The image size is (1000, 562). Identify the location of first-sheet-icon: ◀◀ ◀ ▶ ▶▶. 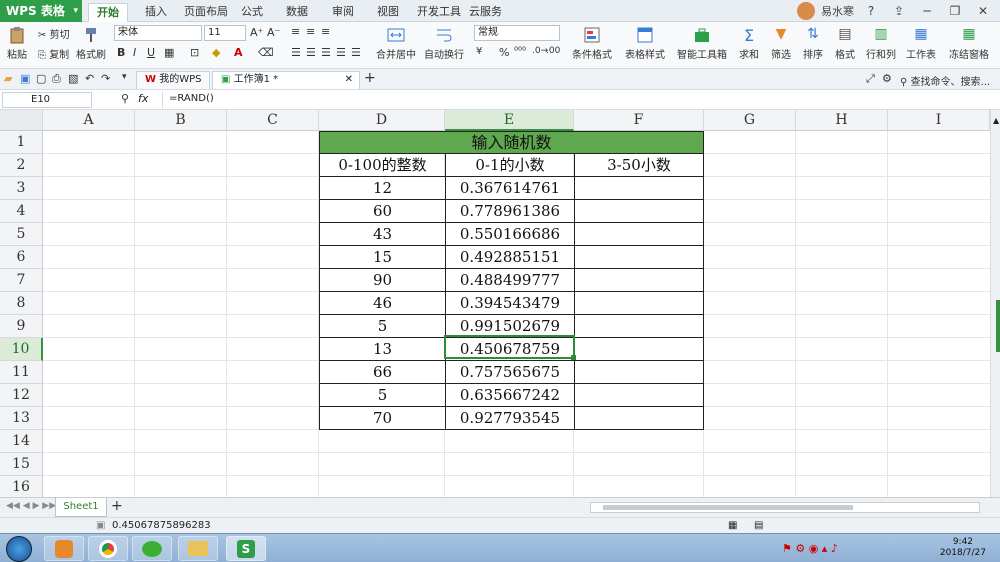
(31, 506).